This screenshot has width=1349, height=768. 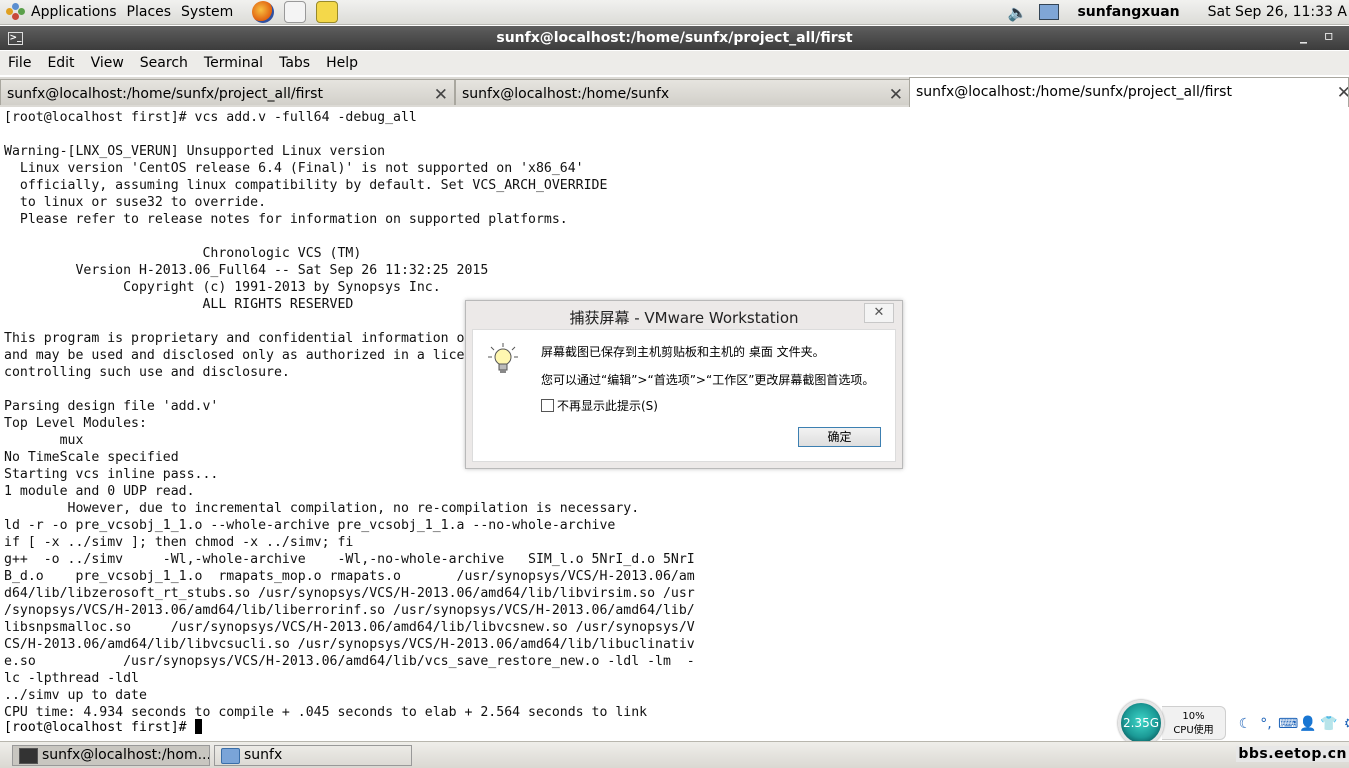 I want to click on places-menu: Places, so click(x=149, y=12).